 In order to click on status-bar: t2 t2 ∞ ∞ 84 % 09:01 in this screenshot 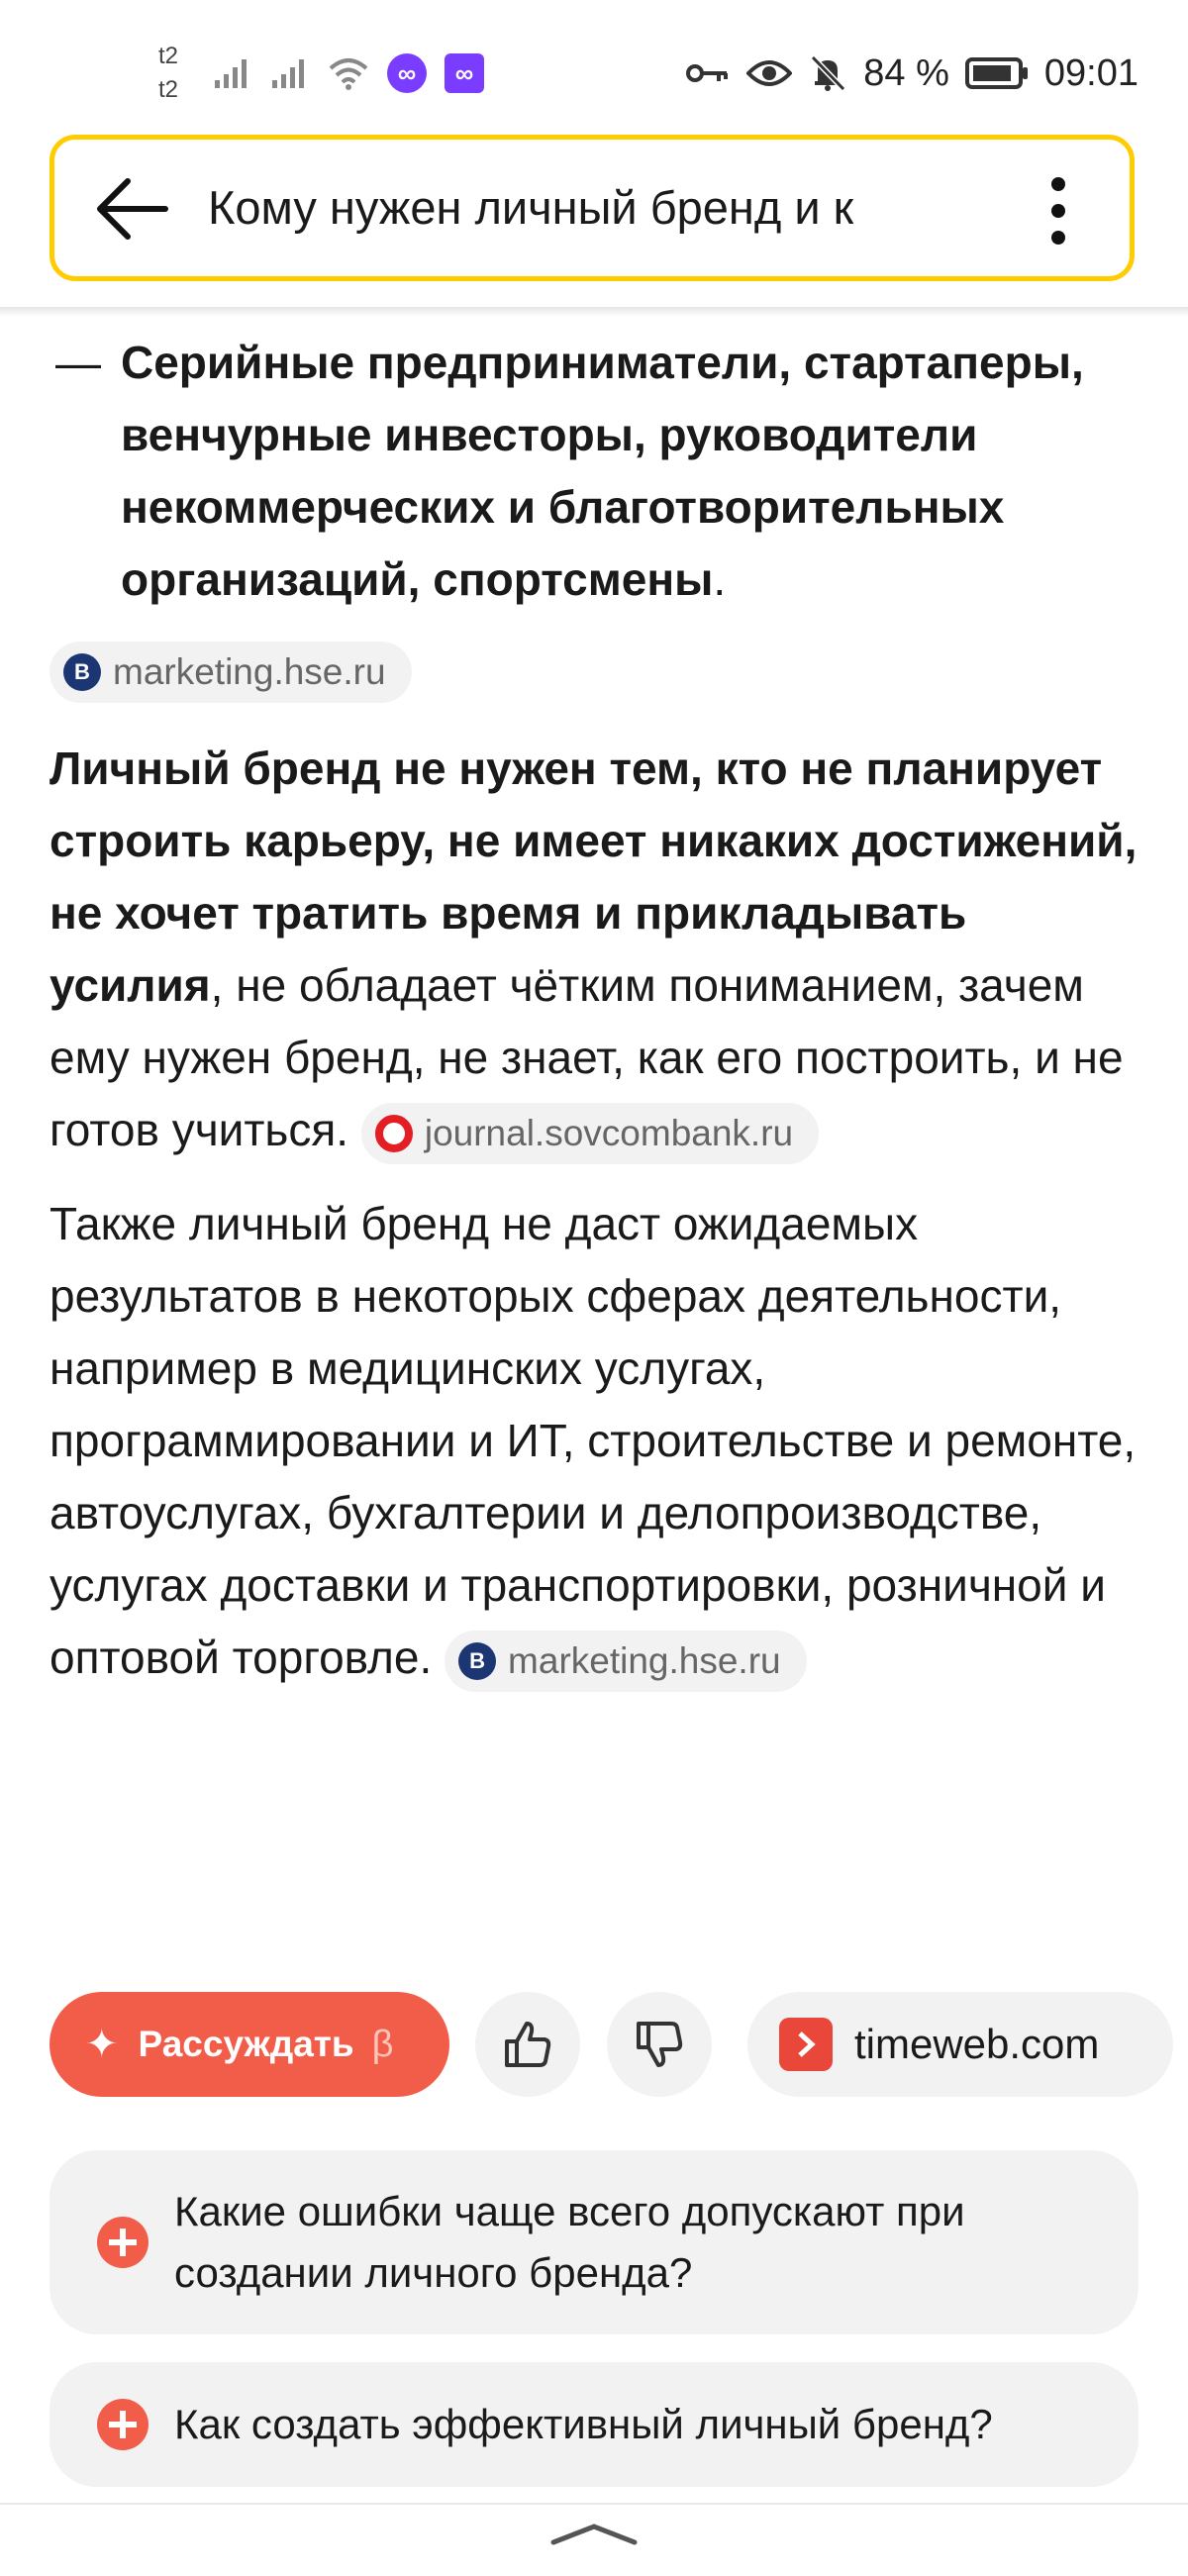, I will do `click(594, 64)`.